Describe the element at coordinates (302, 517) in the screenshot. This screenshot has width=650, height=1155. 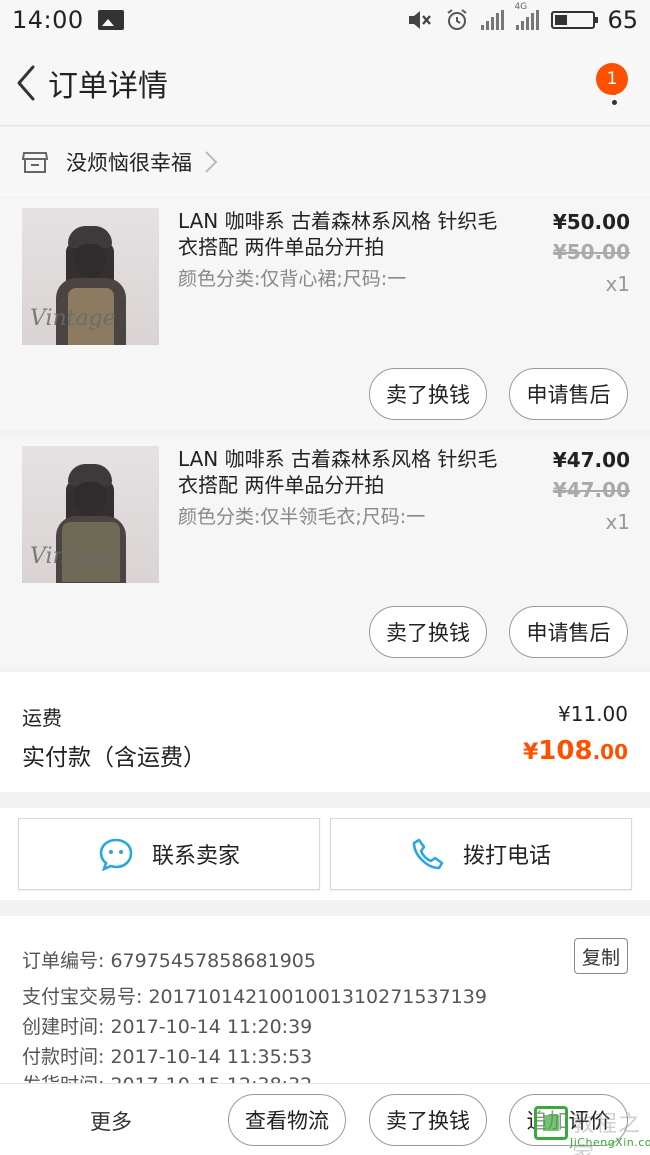
I see `product-spec: 颜色分类:仅半领毛衣;尺码:一` at that location.